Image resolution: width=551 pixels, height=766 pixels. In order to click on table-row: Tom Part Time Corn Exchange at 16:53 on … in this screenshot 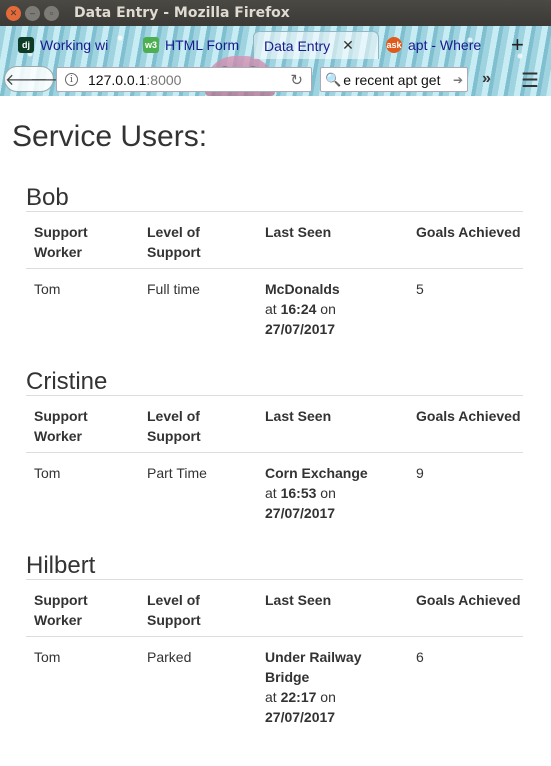, I will do `click(274, 488)`.